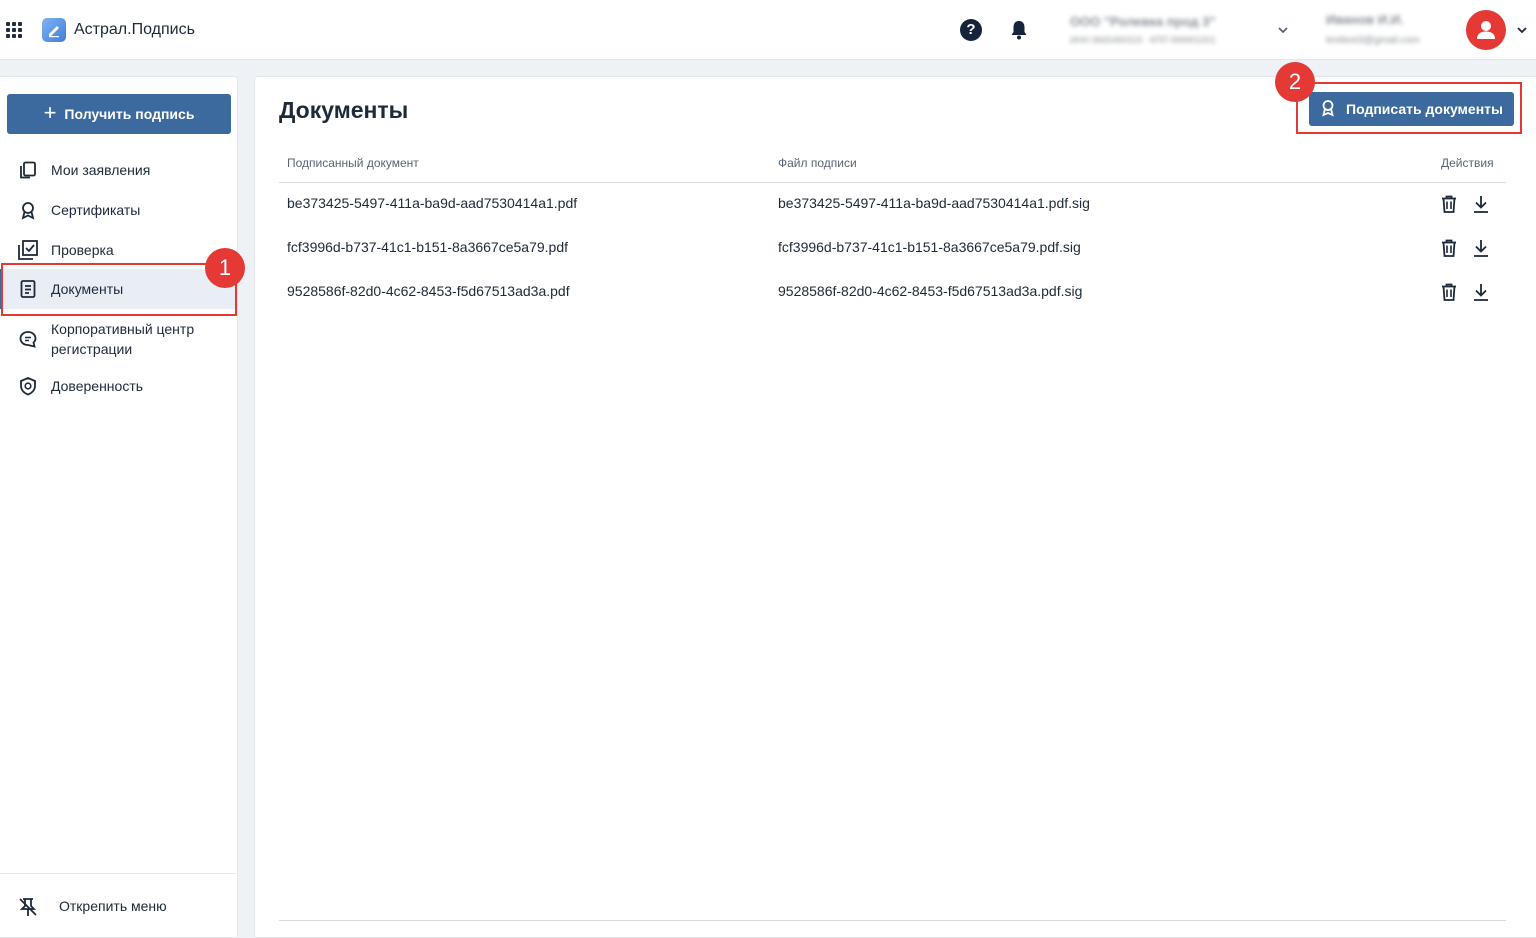 The width and height of the screenshot is (1536, 938). What do you see at coordinates (427, 247) in the screenshot?
I see `document-name: fcf3996d-b737-41c1-b151-8a3667ce5a79.pdf` at bounding box center [427, 247].